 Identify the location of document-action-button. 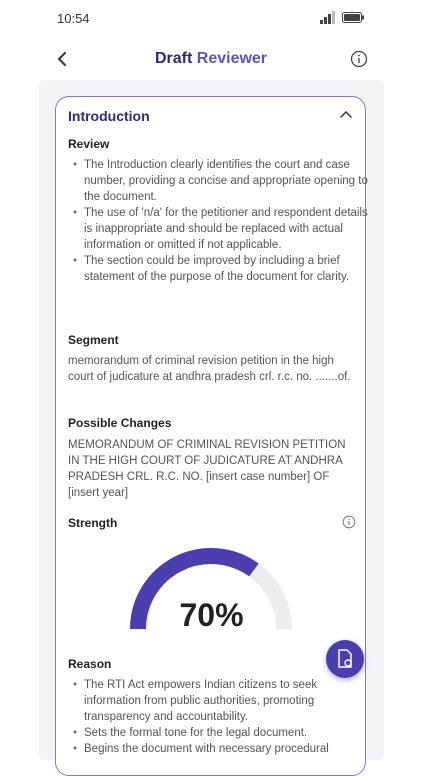
(345, 659).